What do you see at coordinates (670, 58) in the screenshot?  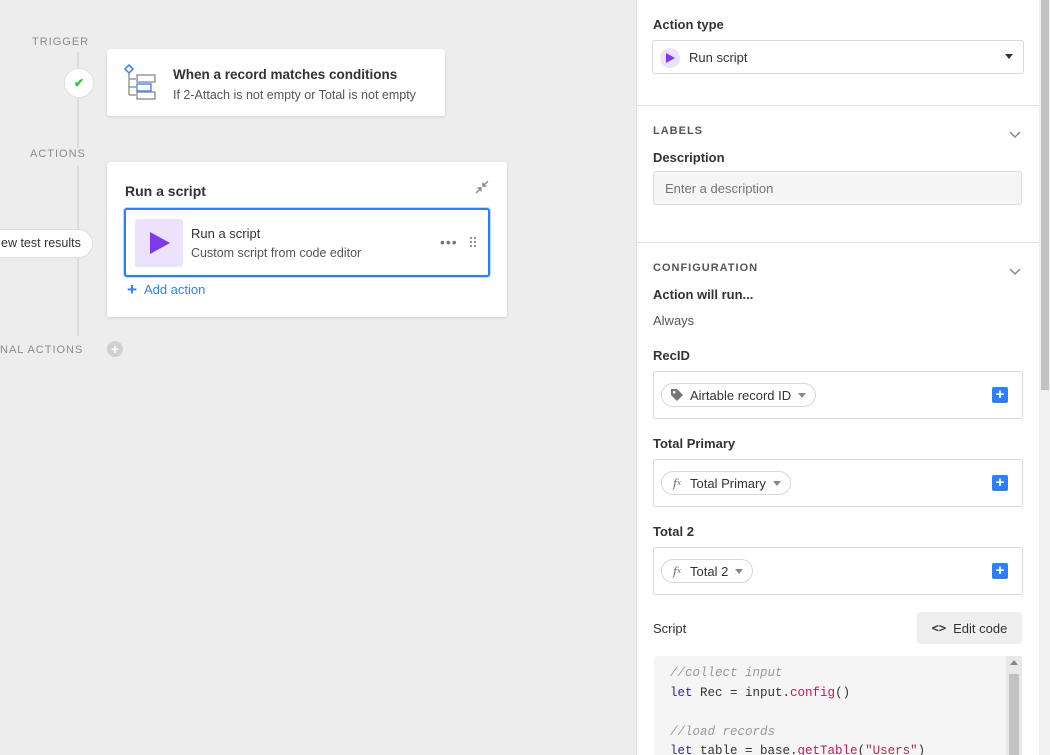 I see `run-script-icon` at bounding box center [670, 58].